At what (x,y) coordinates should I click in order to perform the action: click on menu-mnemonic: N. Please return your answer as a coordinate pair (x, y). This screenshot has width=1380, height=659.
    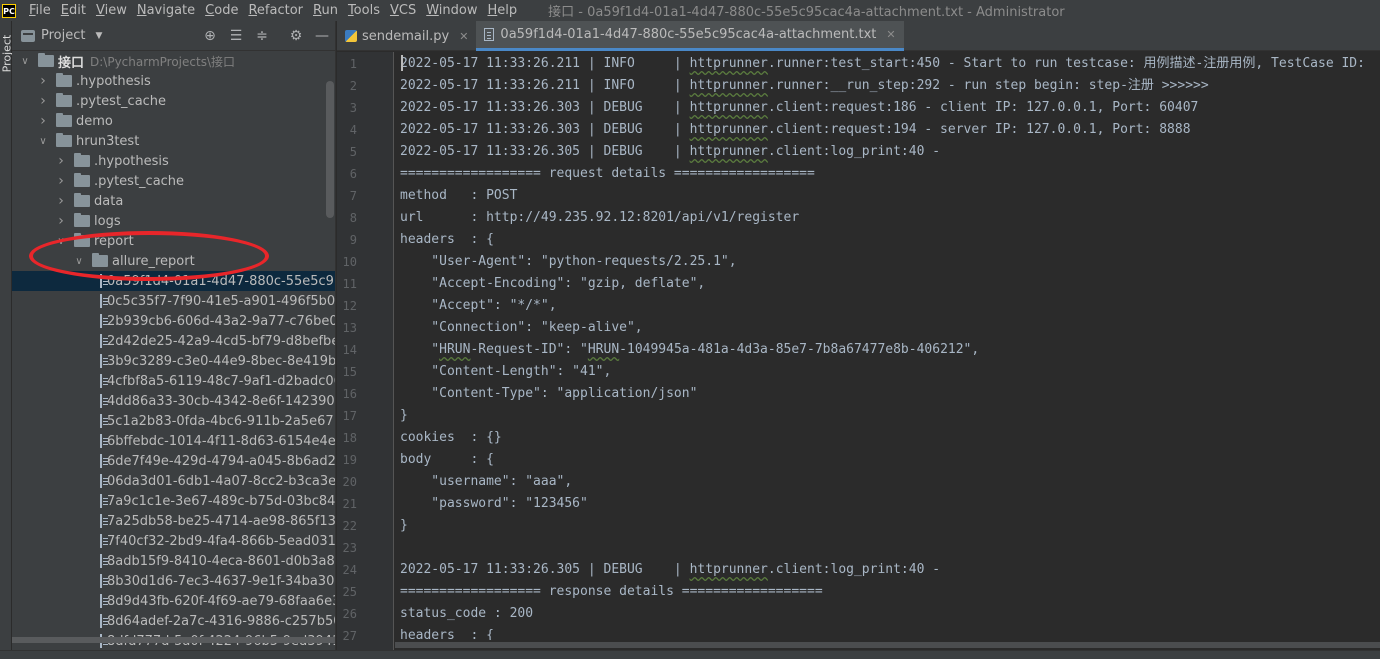
    Looking at the image, I should click on (141, 10).